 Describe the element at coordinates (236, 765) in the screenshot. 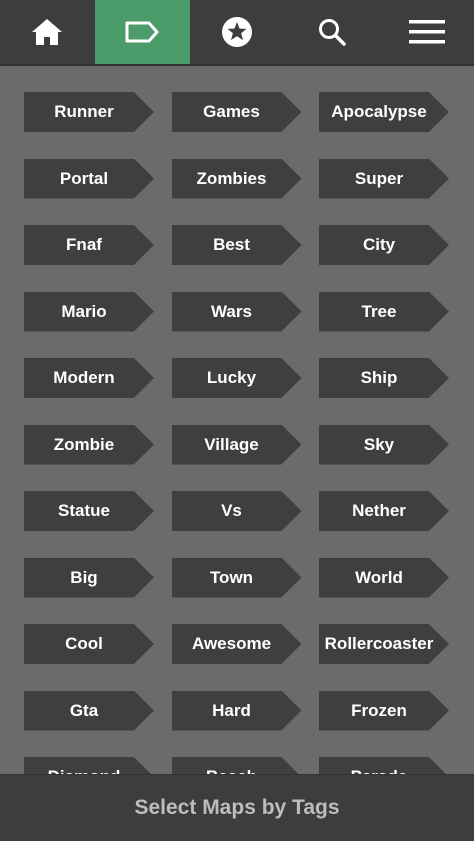

I see `tag-button: Beach` at that location.